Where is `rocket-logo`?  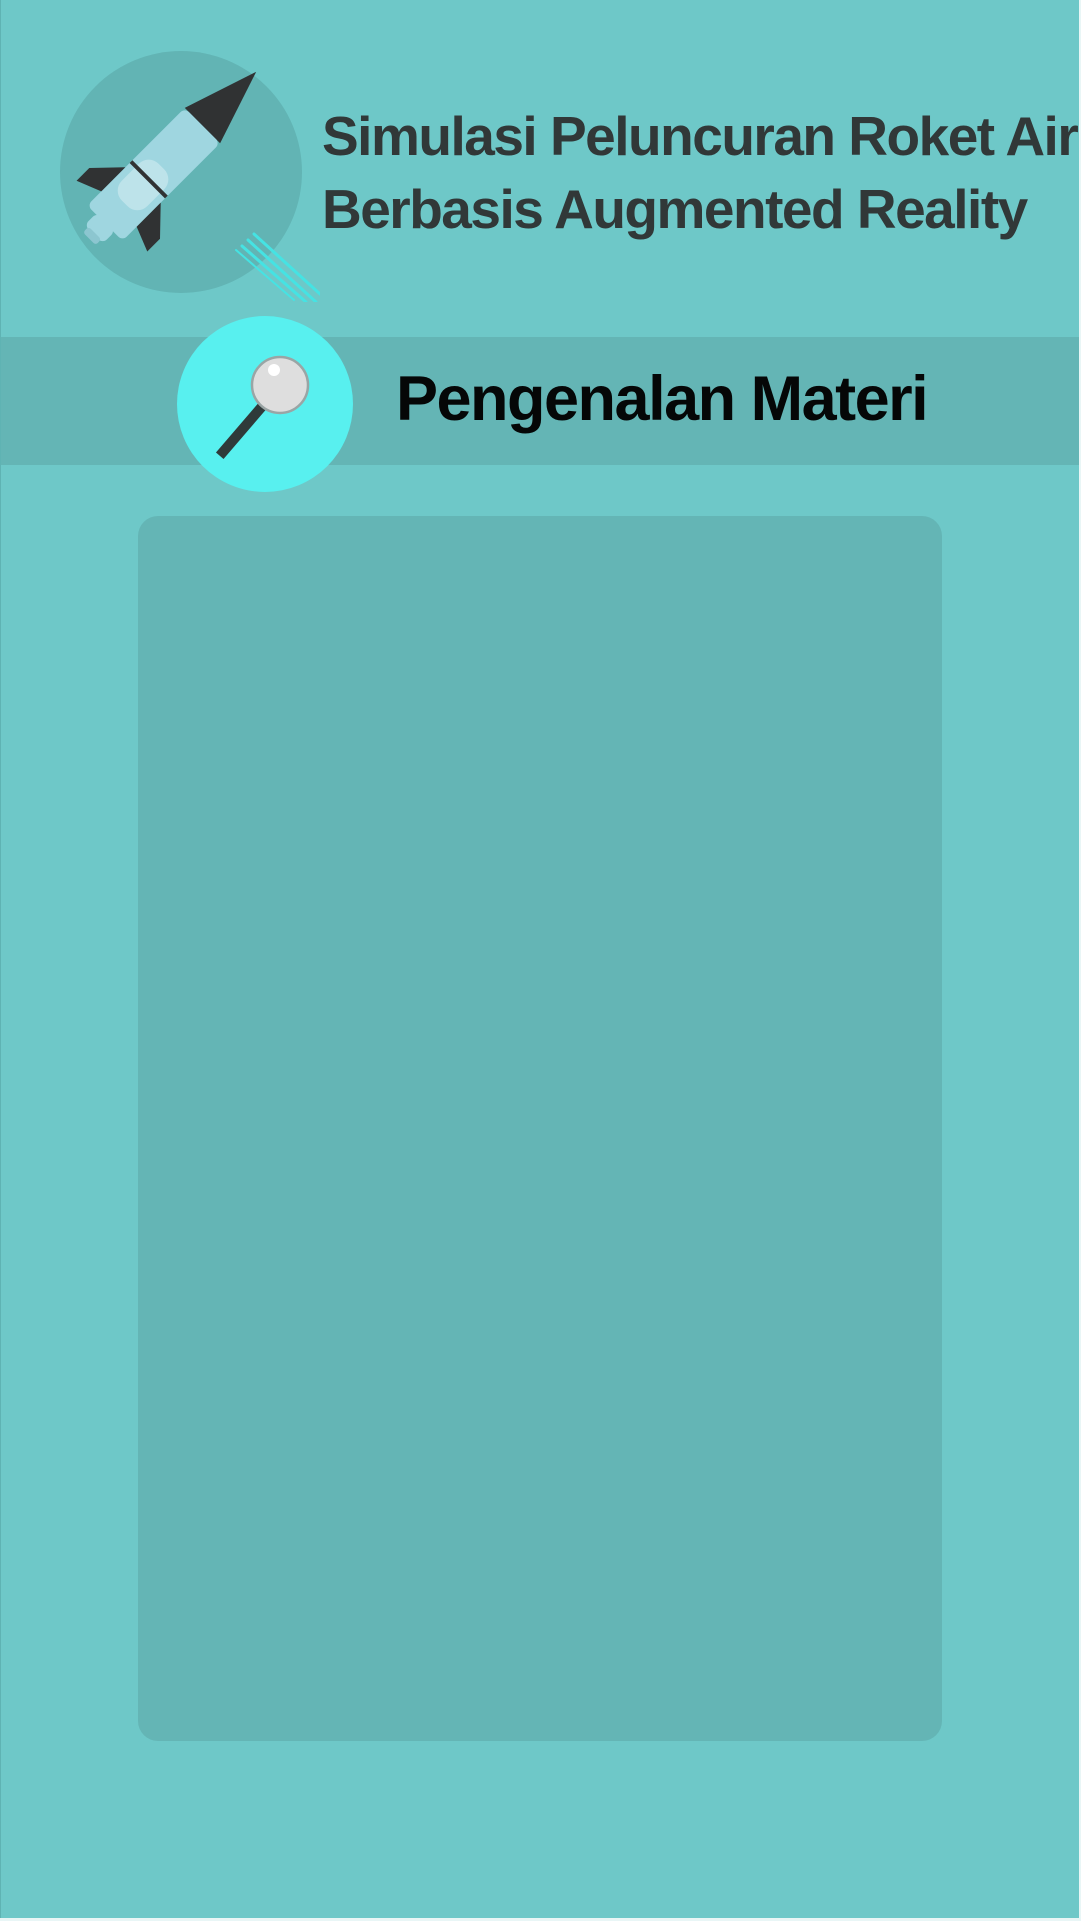
rocket-logo is located at coordinates (190, 177).